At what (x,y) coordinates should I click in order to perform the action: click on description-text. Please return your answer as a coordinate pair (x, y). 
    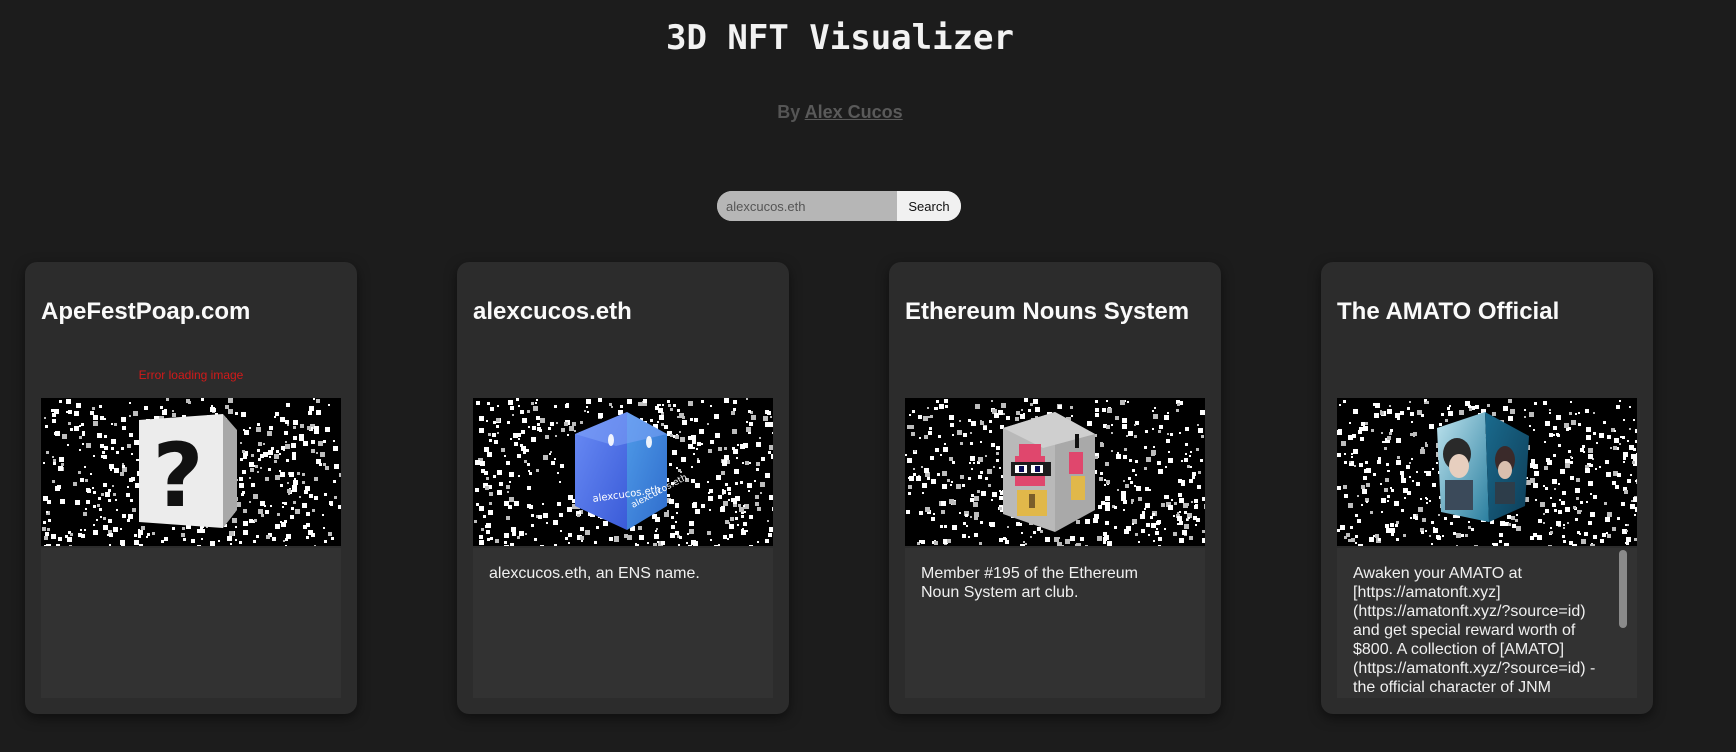
    Looking at the image, I should click on (181, 556).